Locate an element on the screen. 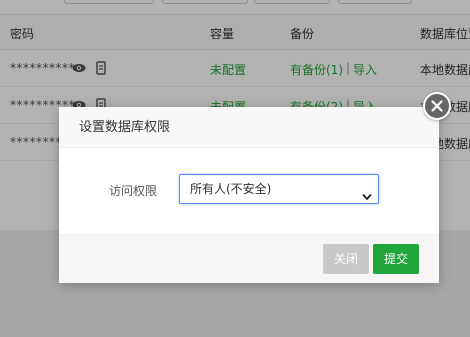  chevron-down-icon is located at coordinates (367, 192).